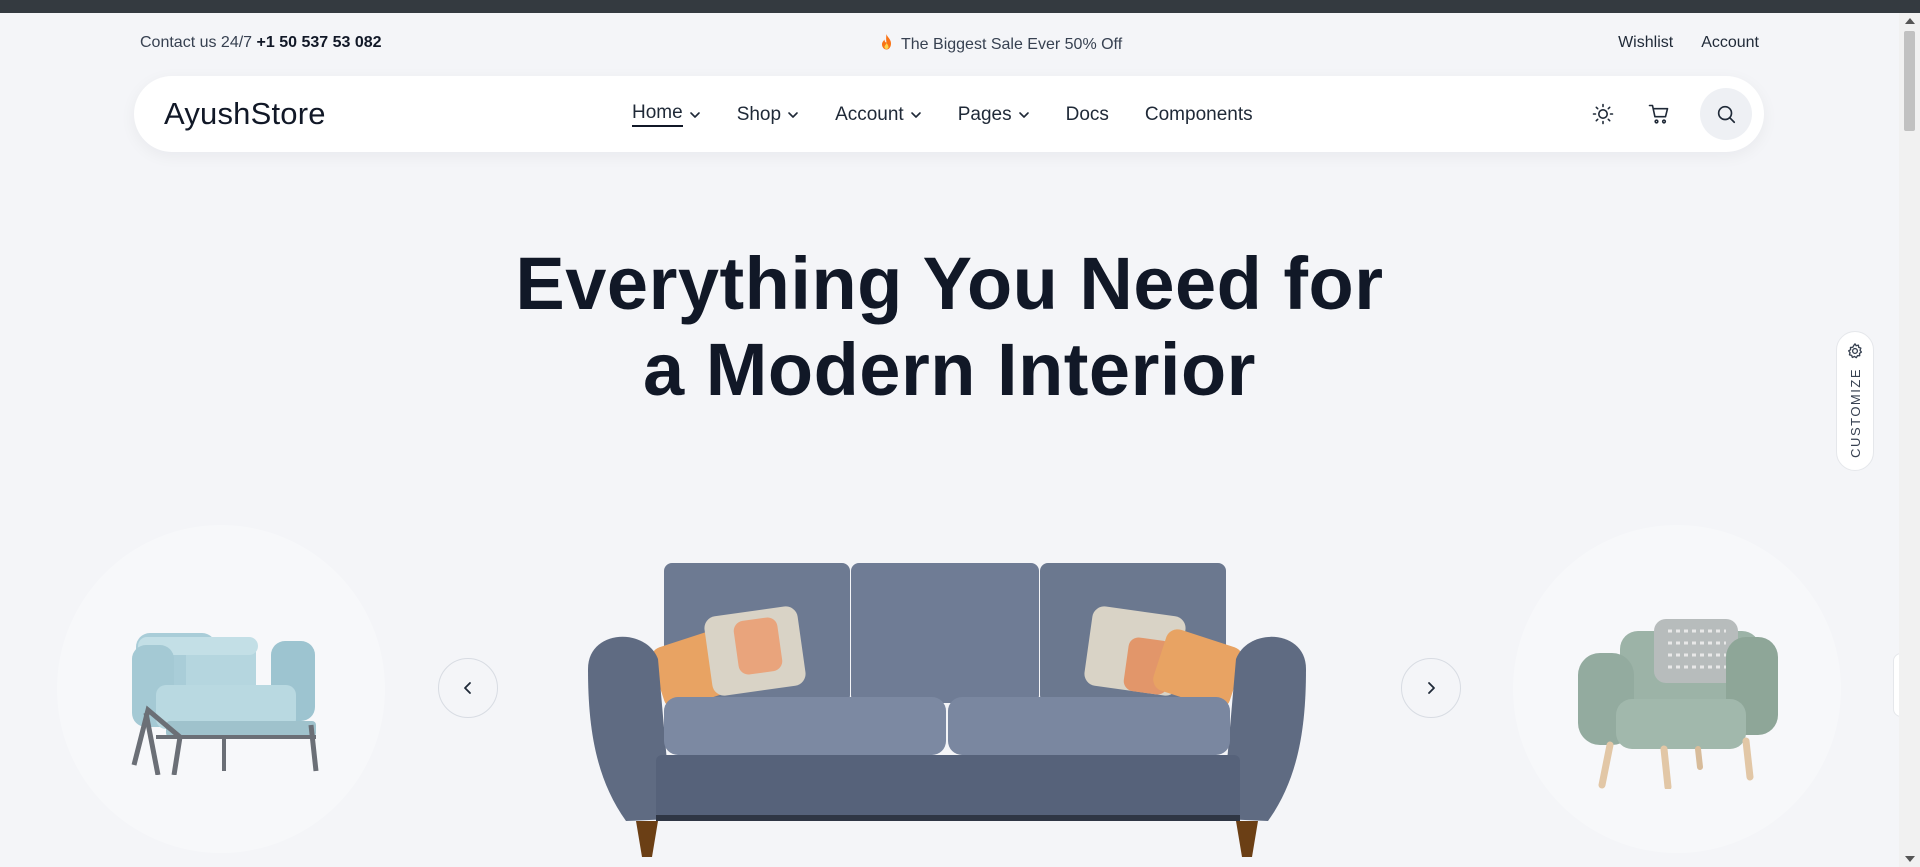  I want to click on nav-actions, so click(1670, 114).